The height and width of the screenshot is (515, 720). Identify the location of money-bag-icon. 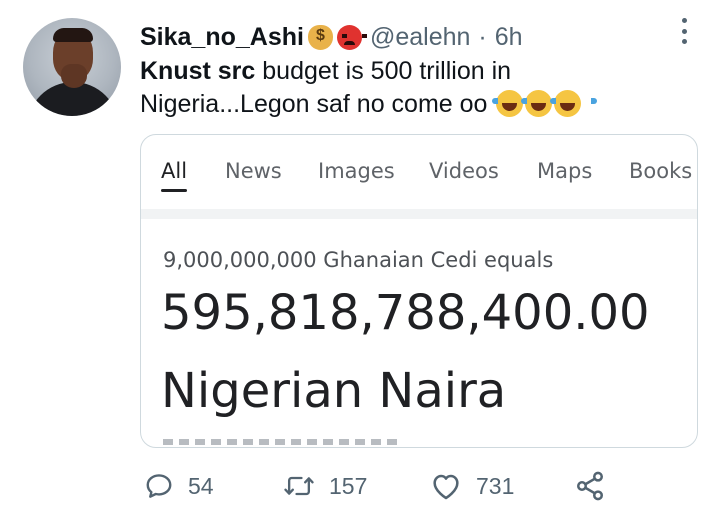
(320, 37).